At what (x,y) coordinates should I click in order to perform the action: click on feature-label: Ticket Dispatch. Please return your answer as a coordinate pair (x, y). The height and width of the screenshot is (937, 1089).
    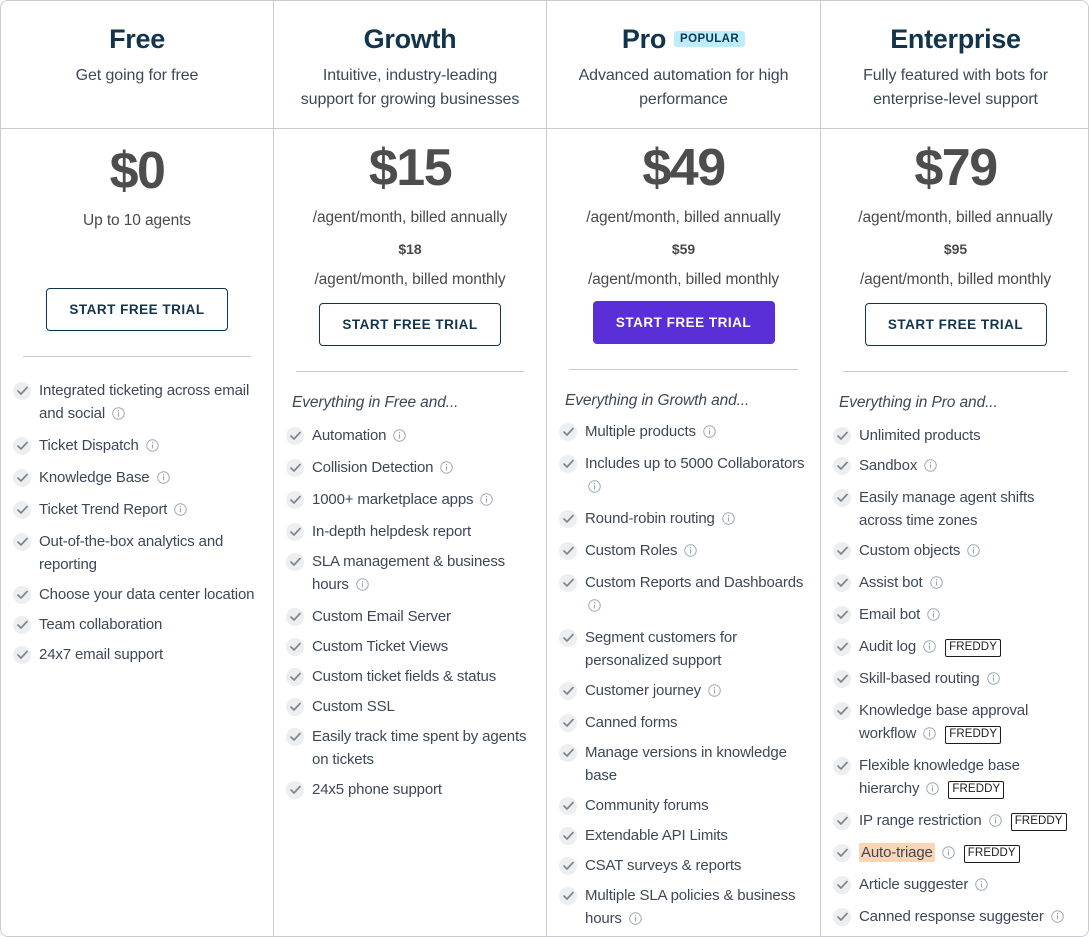
    Looking at the image, I should click on (89, 445).